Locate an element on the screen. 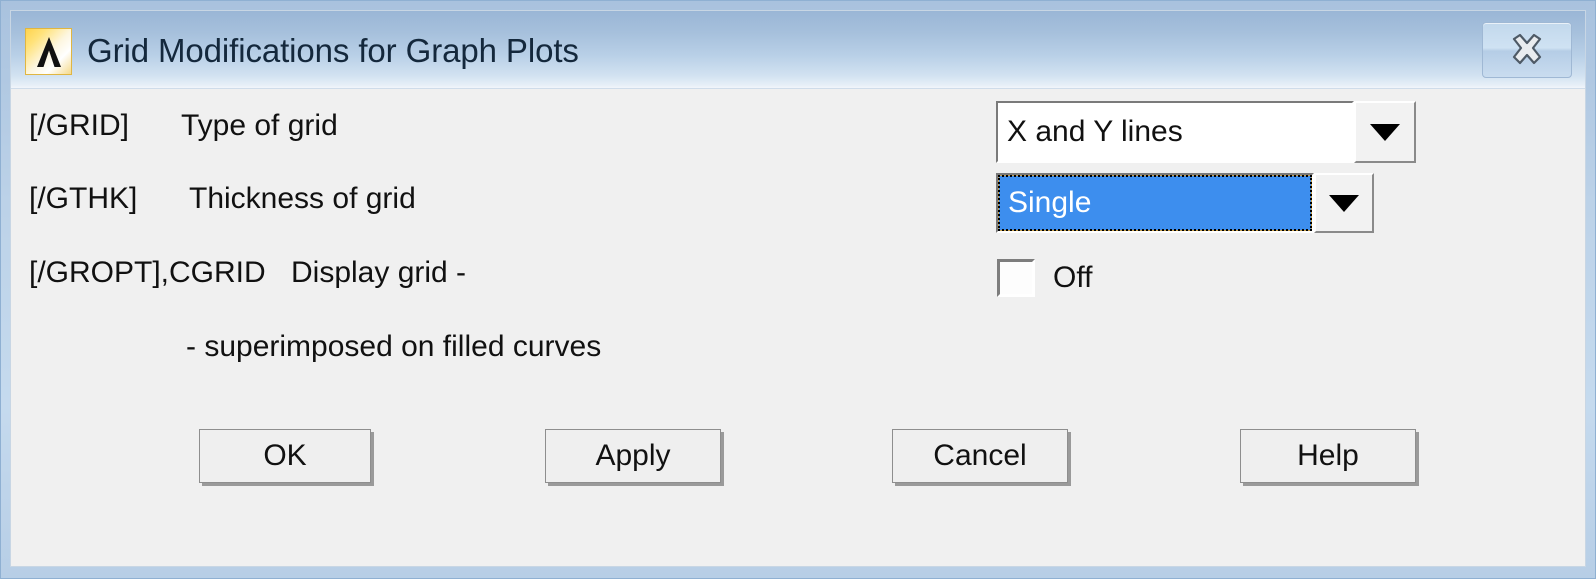  thickness-of-grid-dropdown: Single is located at coordinates (1185, 203).